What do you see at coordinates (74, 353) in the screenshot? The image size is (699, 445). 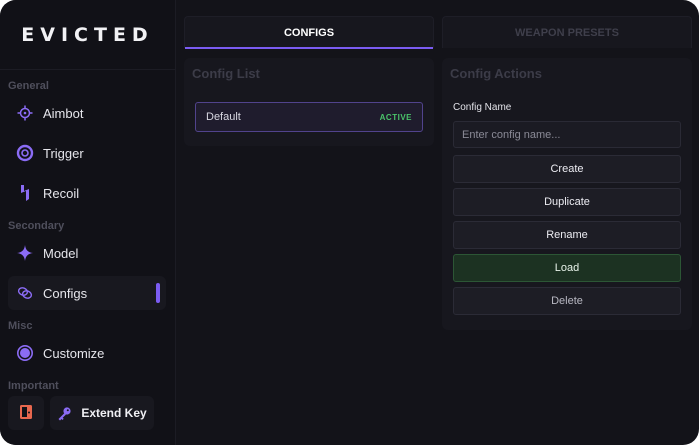 I see `sidebar-item-label: Customize` at bounding box center [74, 353].